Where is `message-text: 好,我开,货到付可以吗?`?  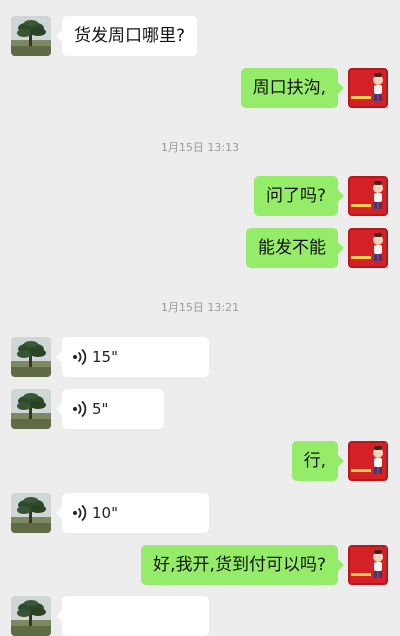 message-text: 好,我开,货到付可以吗? is located at coordinates (239, 565).